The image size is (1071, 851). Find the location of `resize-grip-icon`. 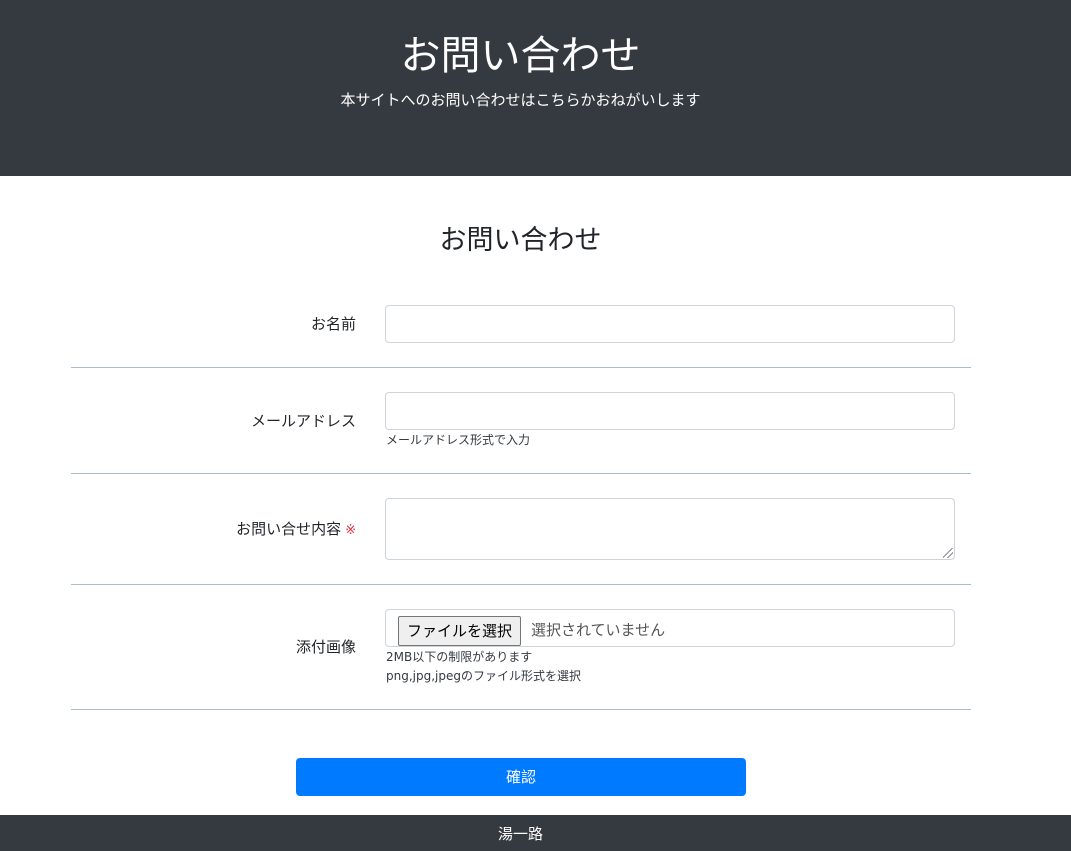

resize-grip-icon is located at coordinates (948, 553).